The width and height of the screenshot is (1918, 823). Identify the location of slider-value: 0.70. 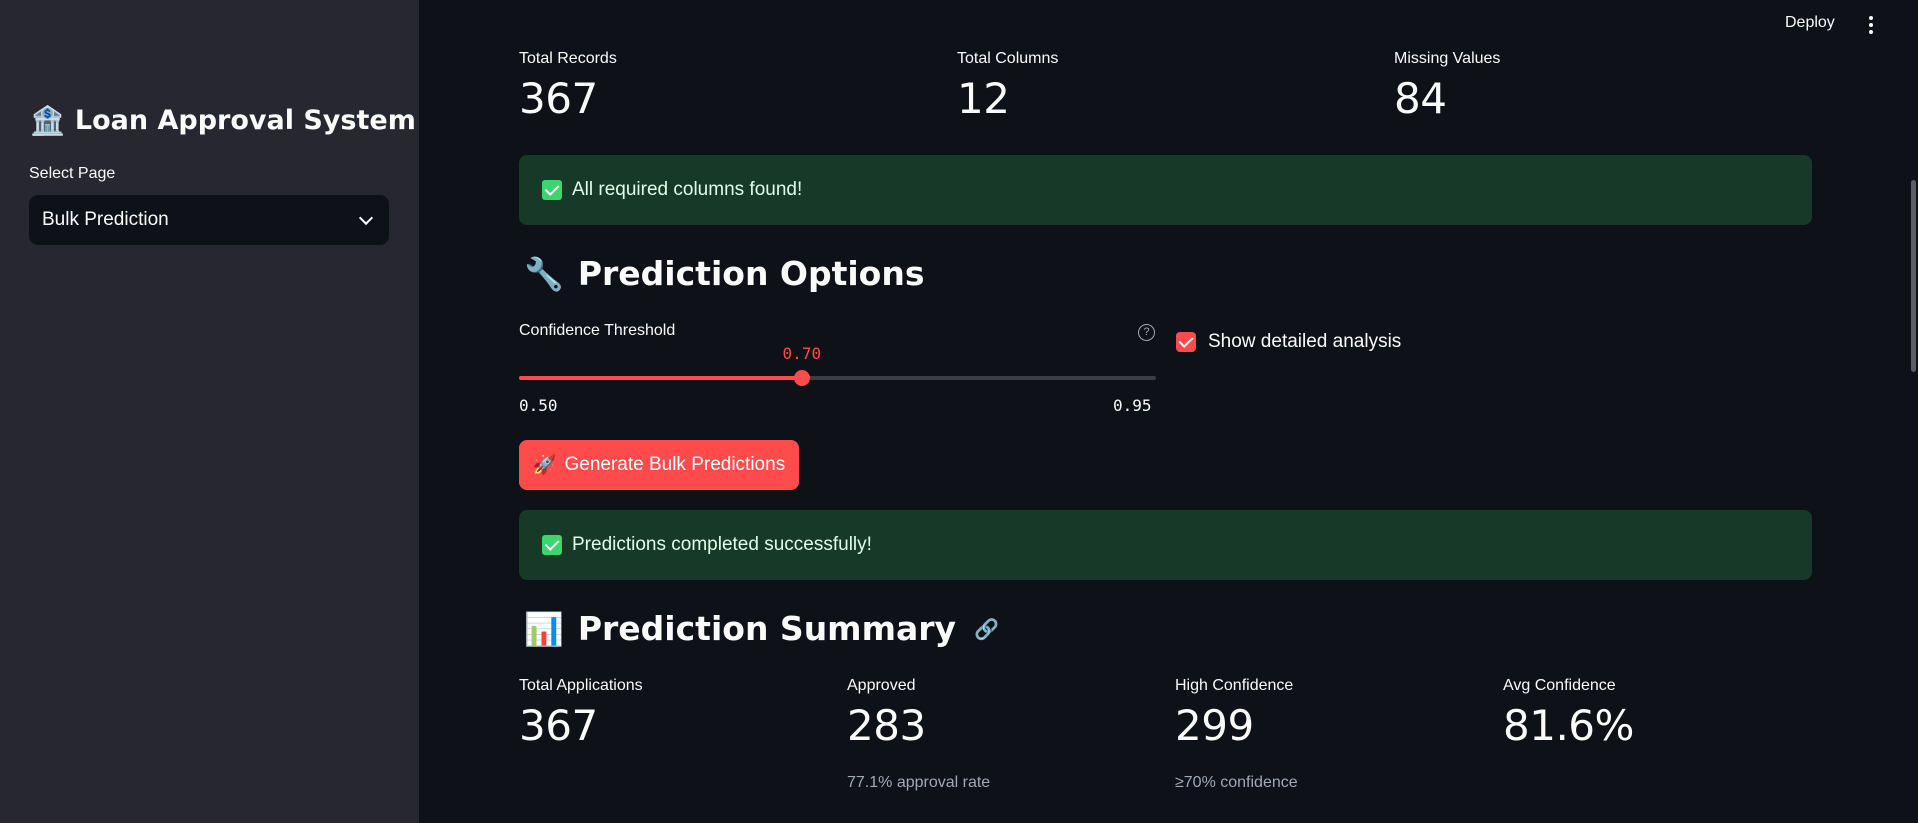
(802, 353).